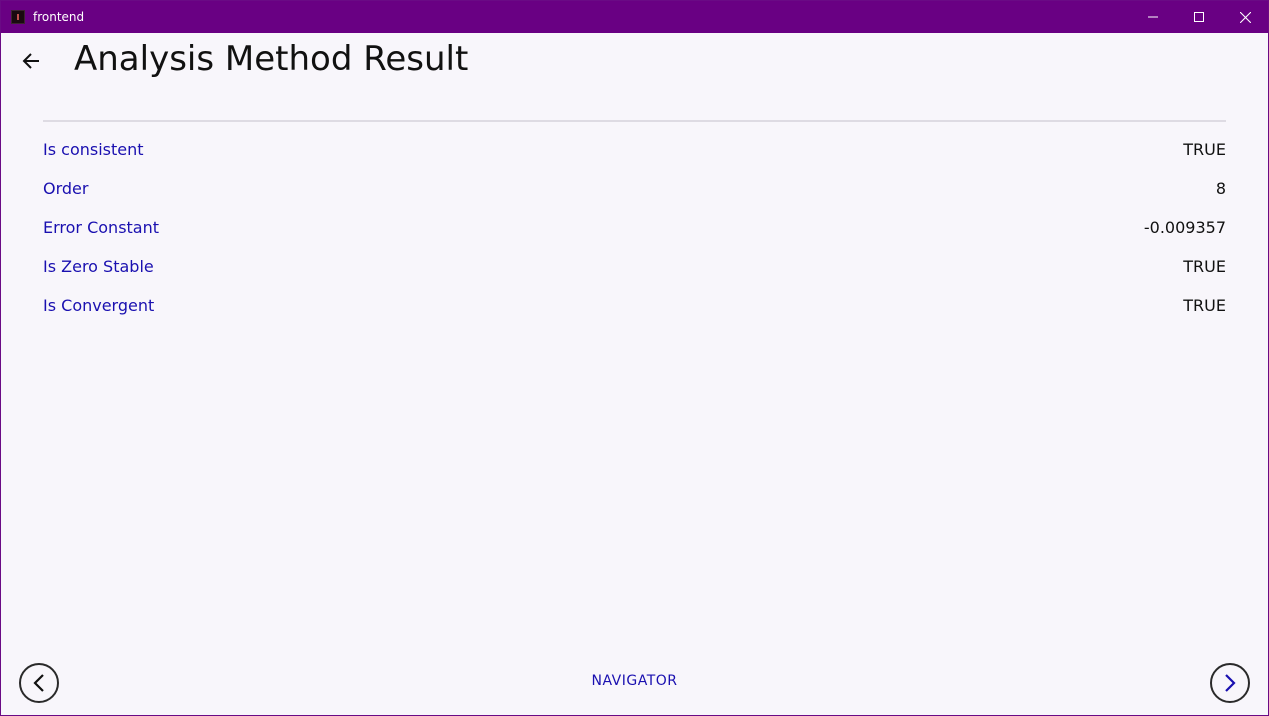  What do you see at coordinates (59, 17) in the screenshot?
I see `window-title: frontend` at bounding box center [59, 17].